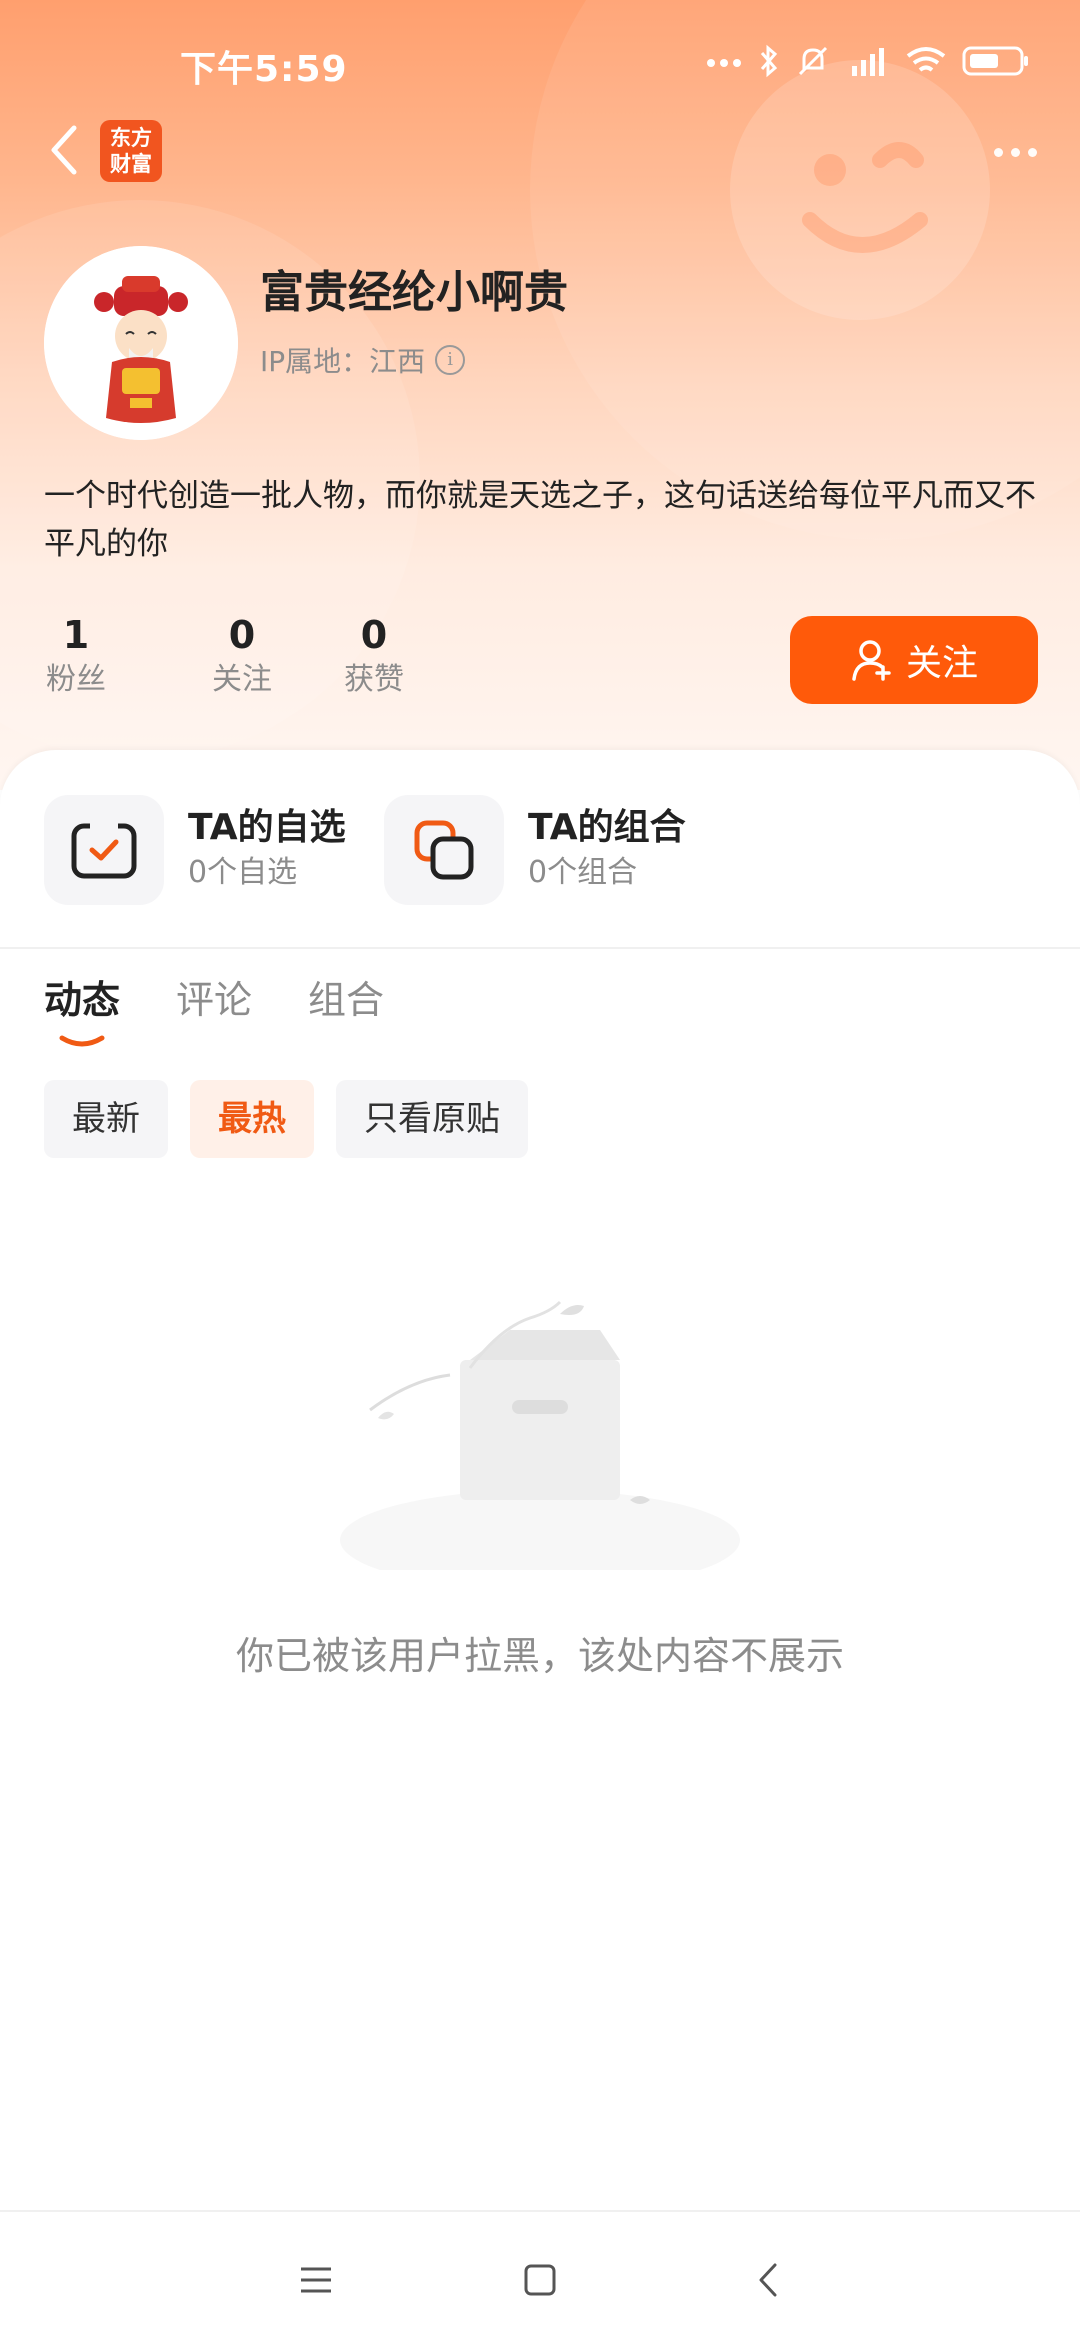 The width and height of the screenshot is (1080, 2340). I want to click on entry-title: TA的组合, so click(607, 827).